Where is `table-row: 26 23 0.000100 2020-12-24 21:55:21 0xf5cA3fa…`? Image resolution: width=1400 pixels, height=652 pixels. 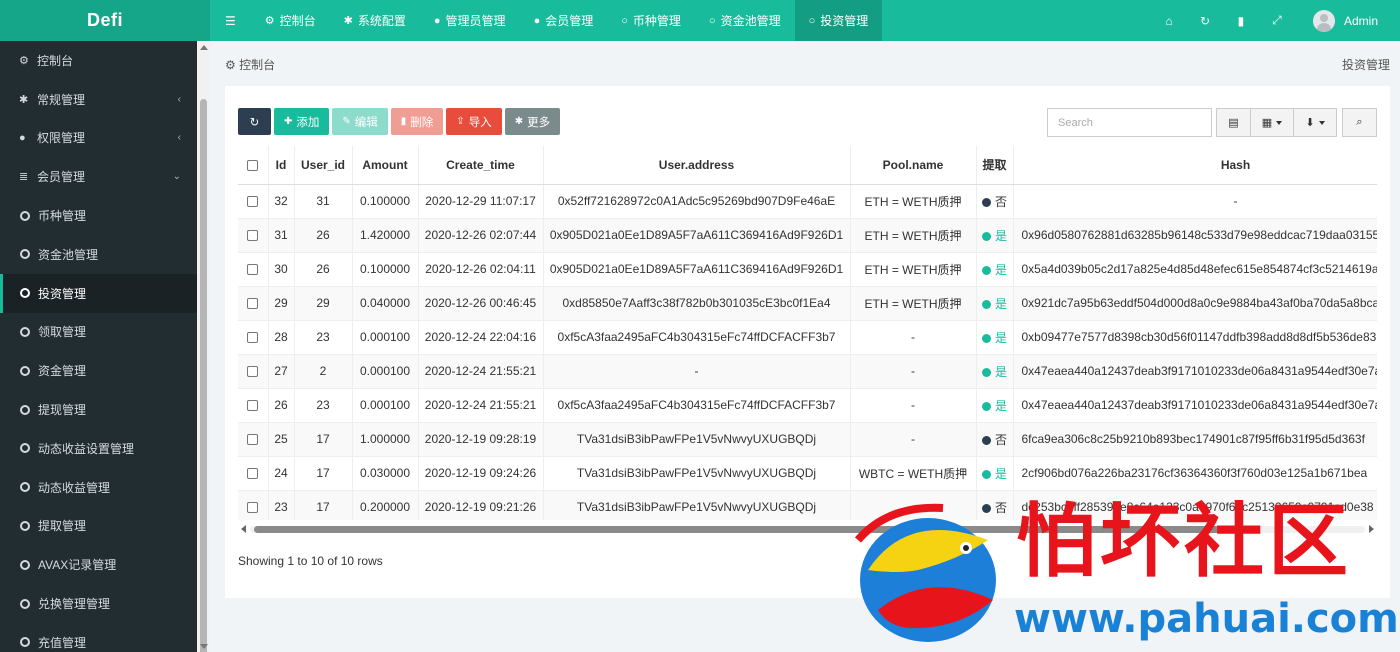
table-row: 26 23 0.000100 2020-12-24 21:55:21 0xf5cA3fa… is located at coordinates (807, 405).